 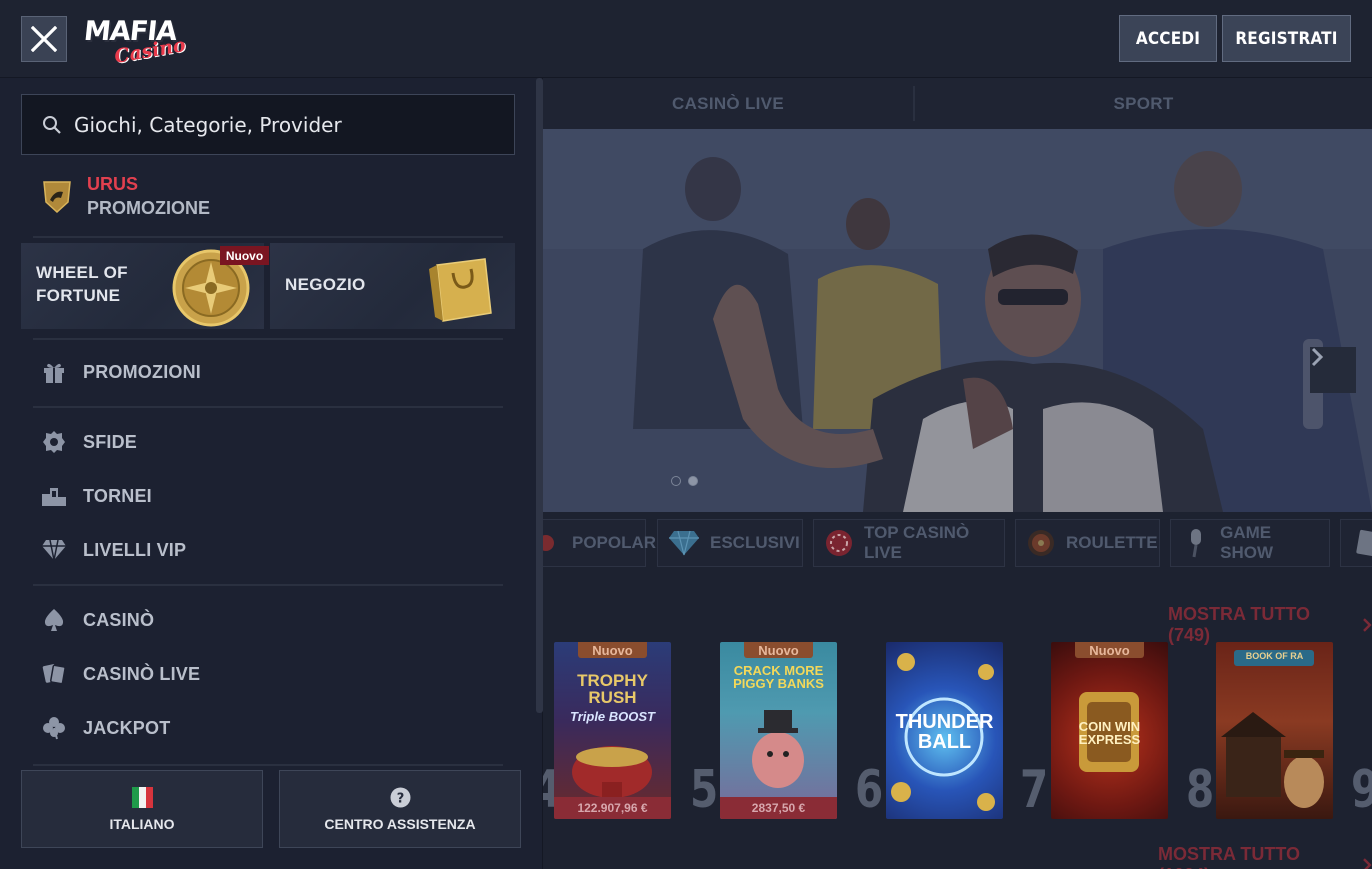 I want to click on category-label: TOP CASINÒ LIVE, so click(x=917, y=542).